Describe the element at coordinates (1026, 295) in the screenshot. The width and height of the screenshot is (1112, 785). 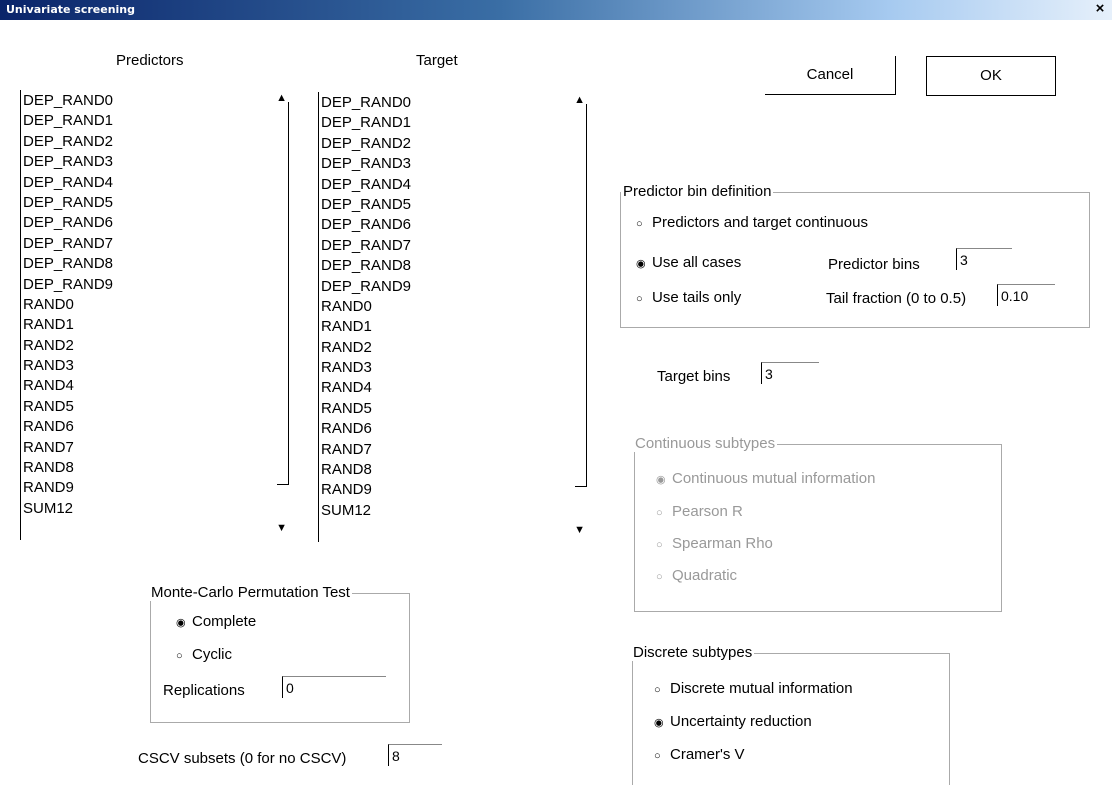
I see `tail-fraction-input: 0.10` at that location.